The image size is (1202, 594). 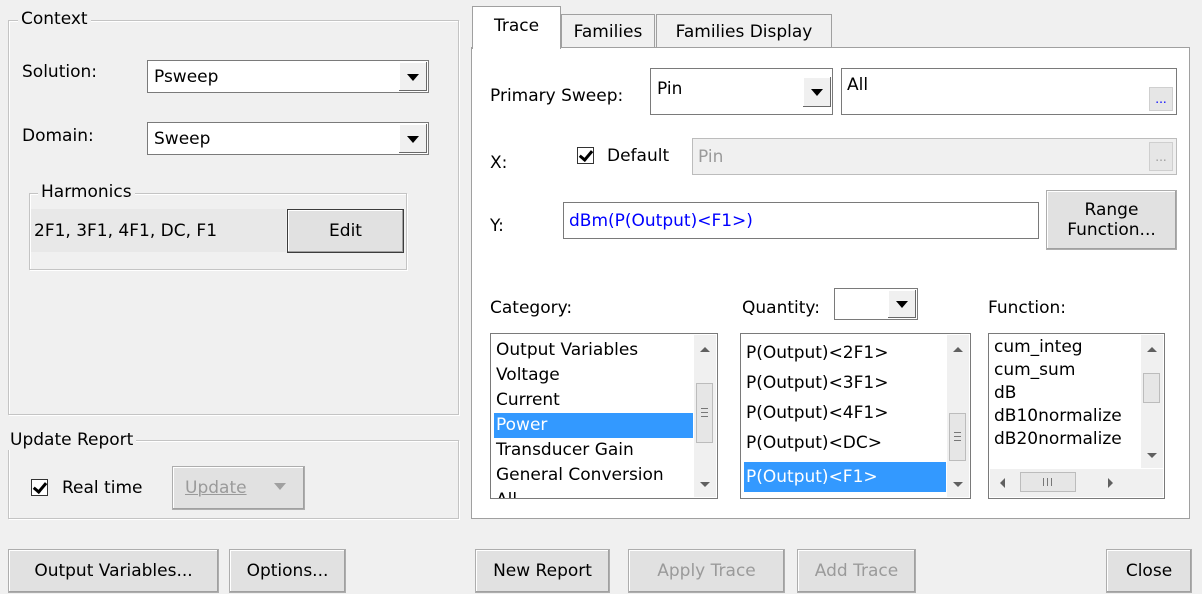 What do you see at coordinates (741, 91) in the screenshot?
I see `primary-sweep-select: Pin` at bounding box center [741, 91].